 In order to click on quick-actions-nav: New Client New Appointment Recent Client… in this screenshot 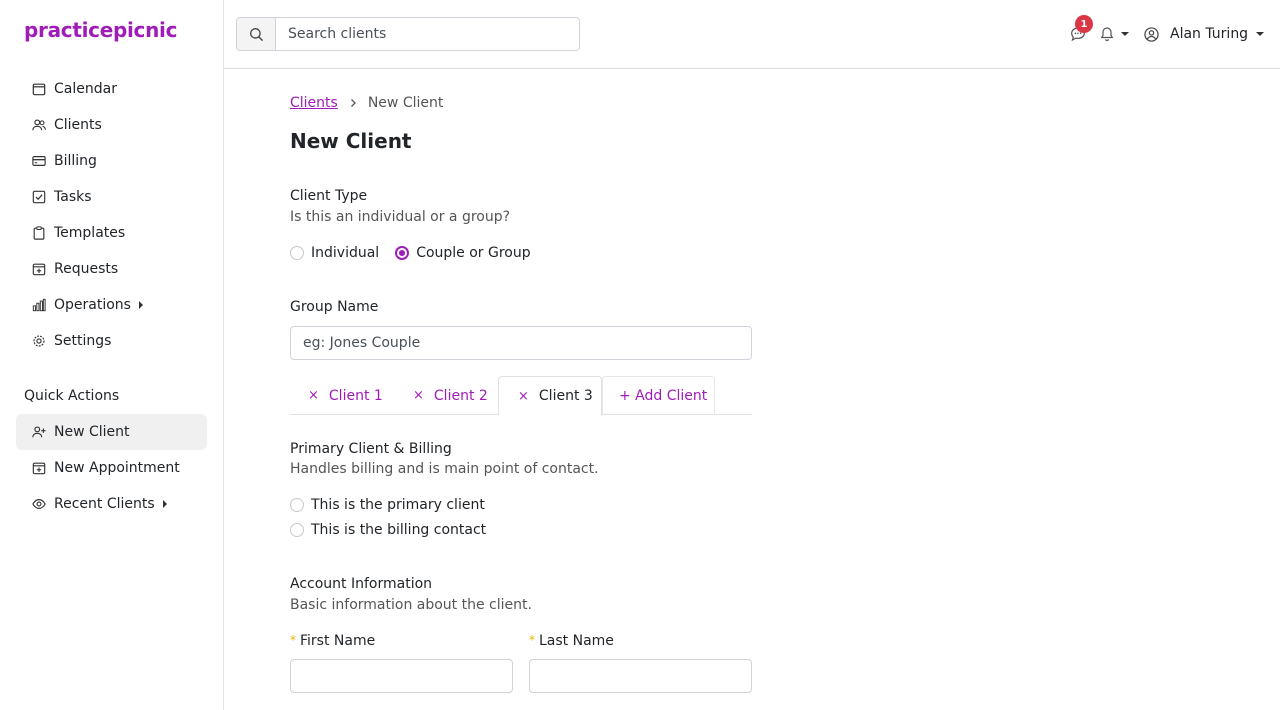, I will do `click(111, 468)`.